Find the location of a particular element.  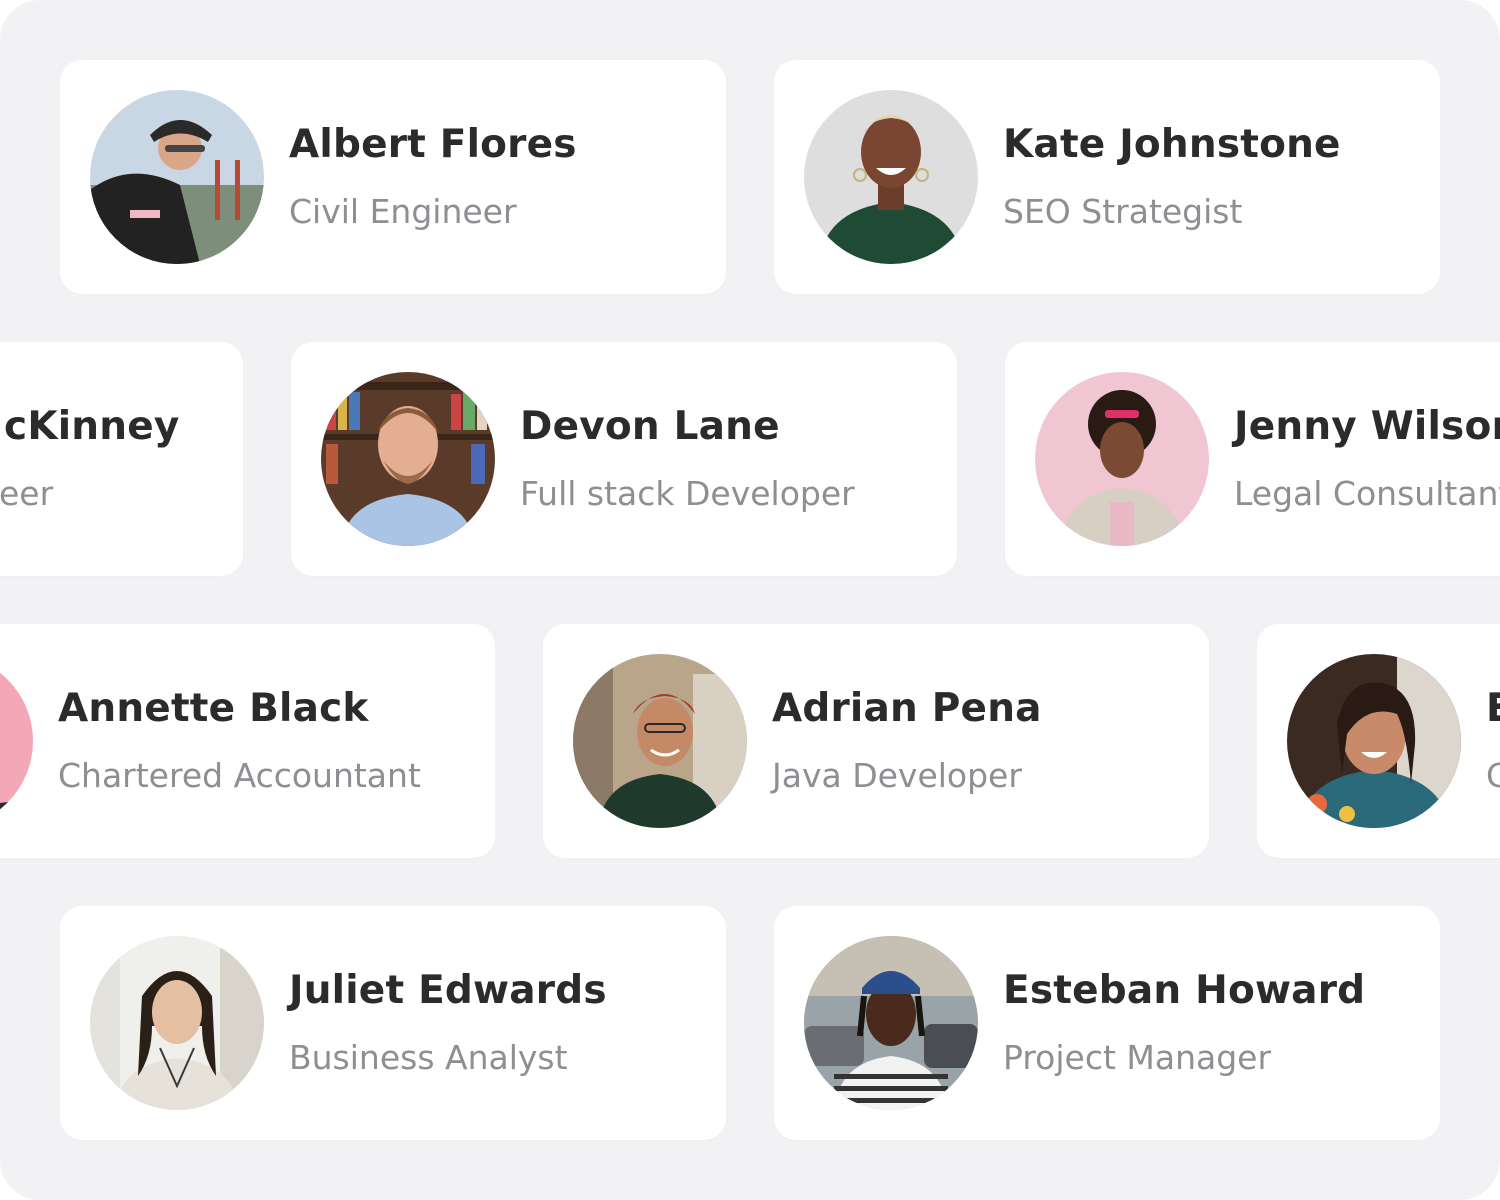

profile-name: Annette Black is located at coordinates (213, 708).